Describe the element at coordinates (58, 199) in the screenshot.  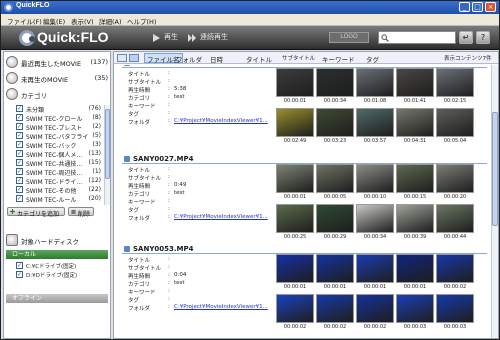
I see `category-item: ✓ SWIM TEC-ルール (20)` at that location.